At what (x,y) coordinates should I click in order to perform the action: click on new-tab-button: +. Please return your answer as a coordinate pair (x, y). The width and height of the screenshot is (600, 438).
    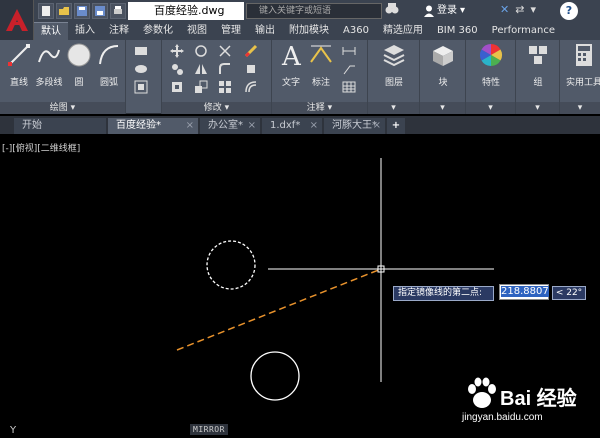
    Looking at the image, I should click on (396, 126).